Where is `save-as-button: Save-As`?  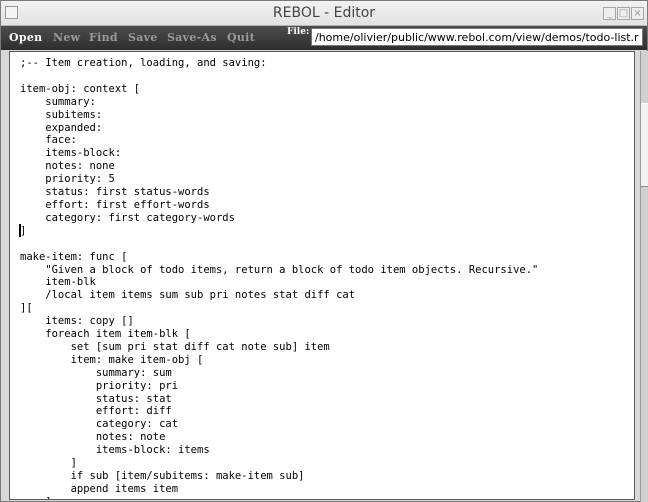 save-as-button: Save-As is located at coordinates (192, 37).